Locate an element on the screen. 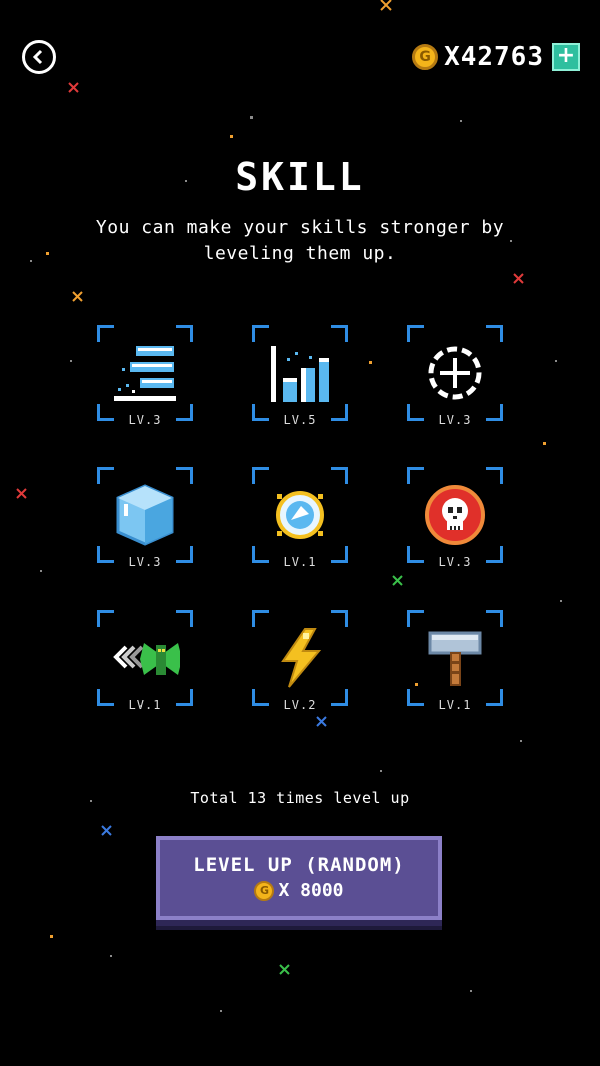  speed-bars-icon is located at coordinates (145, 373).